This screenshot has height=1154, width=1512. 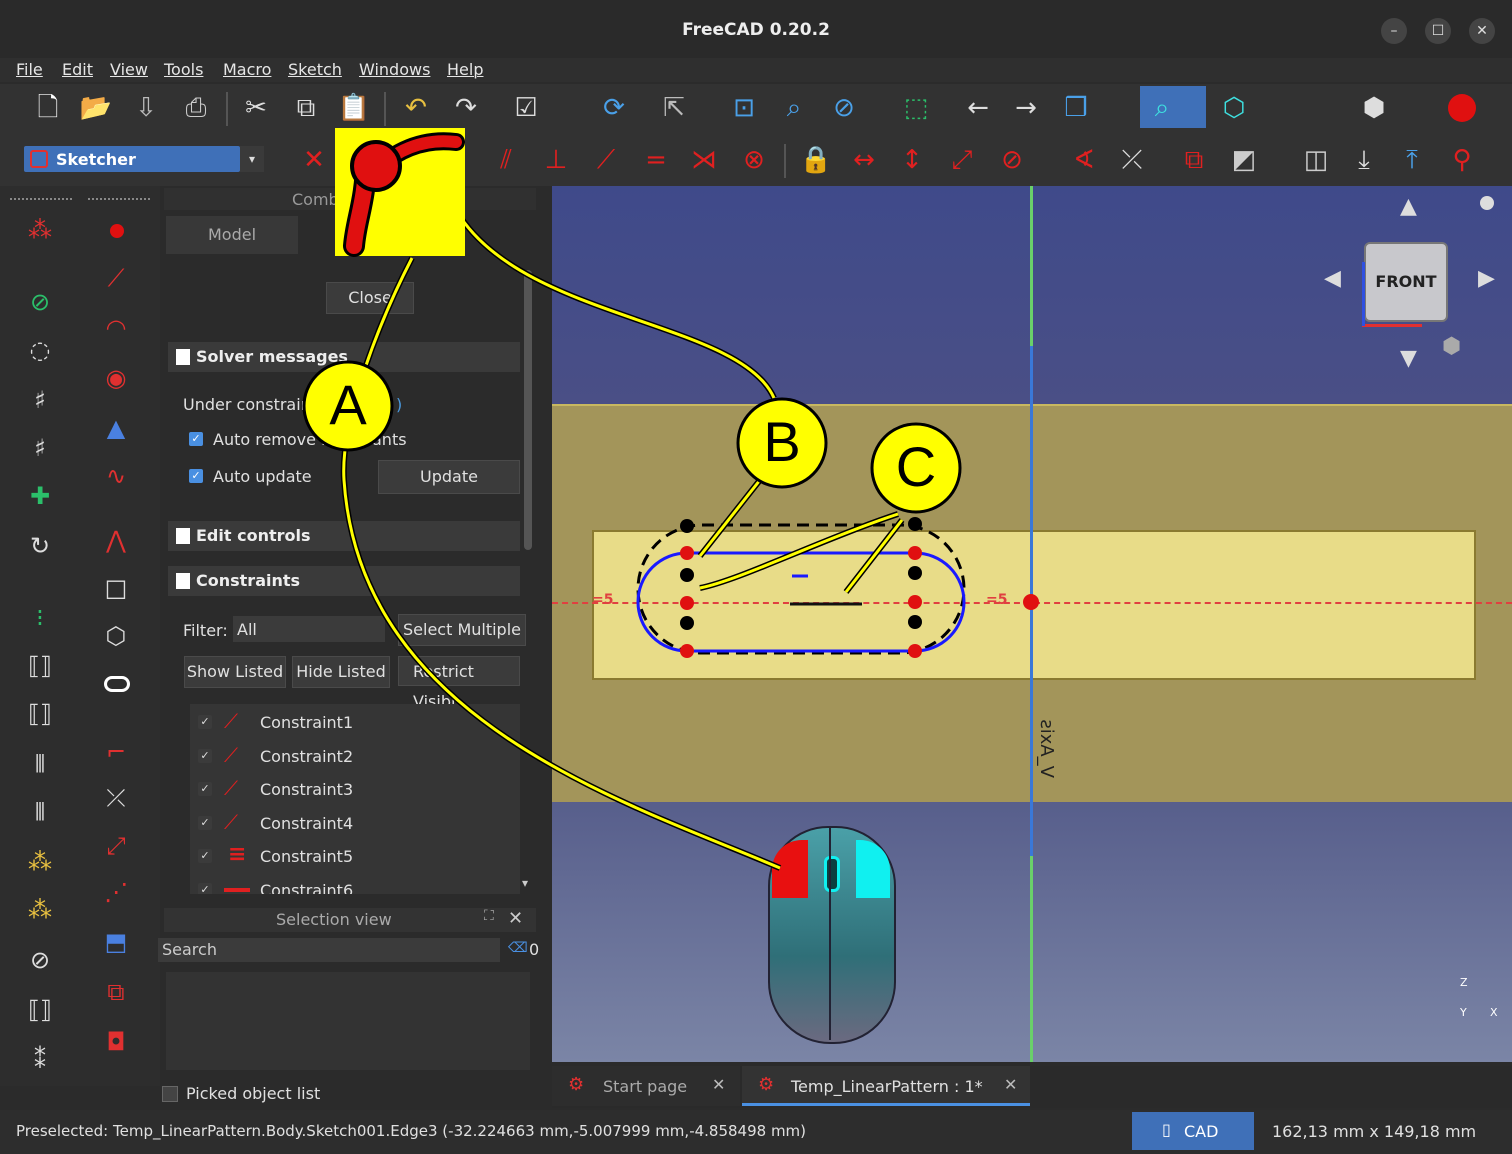 I want to click on annotation-label-b: B, so click(x=782, y=441).